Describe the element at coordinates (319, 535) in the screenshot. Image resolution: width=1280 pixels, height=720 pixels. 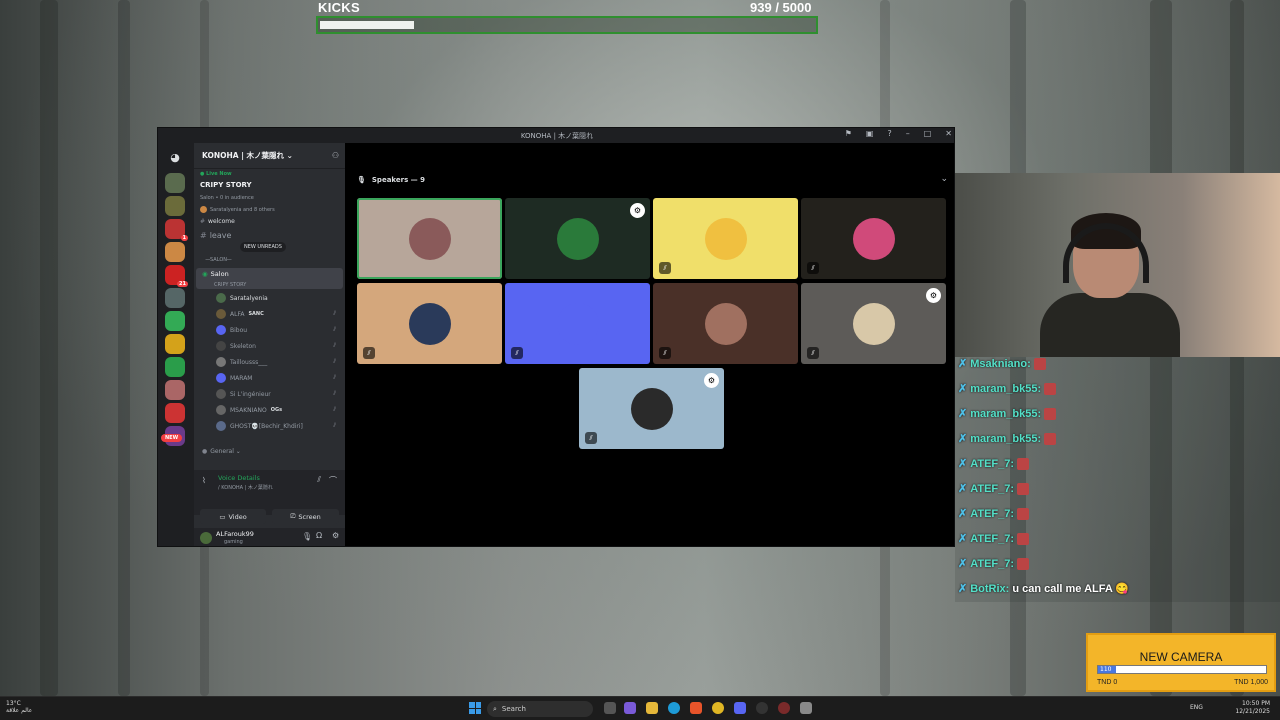
I see `headphones-icon: Ω` at that location.